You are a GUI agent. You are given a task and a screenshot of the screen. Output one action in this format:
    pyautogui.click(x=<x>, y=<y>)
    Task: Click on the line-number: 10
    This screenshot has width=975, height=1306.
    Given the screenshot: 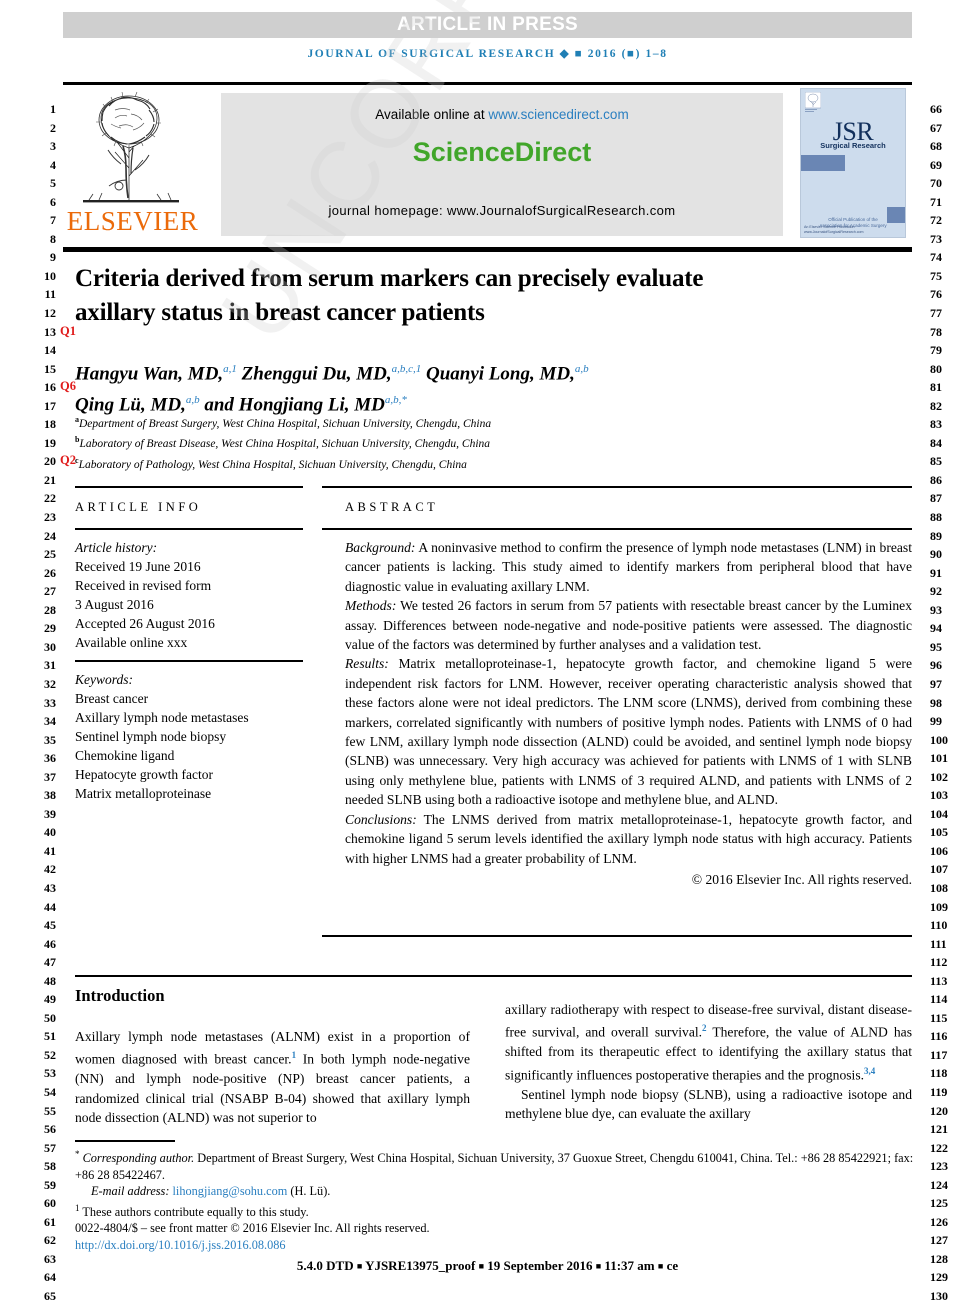 What is the action you would take?
    pyautogui.click(x=50, y=275)
    